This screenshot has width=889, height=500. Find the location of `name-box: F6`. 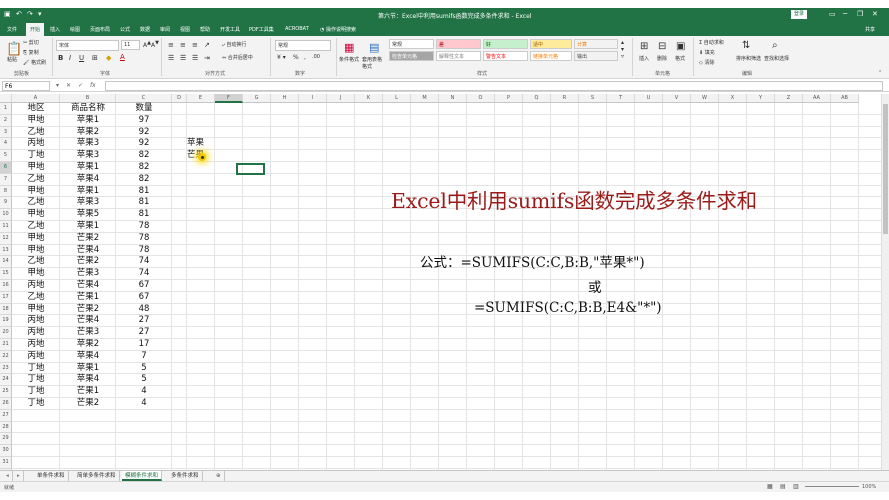

name-box: F6 is located at coordinates (26, 86).